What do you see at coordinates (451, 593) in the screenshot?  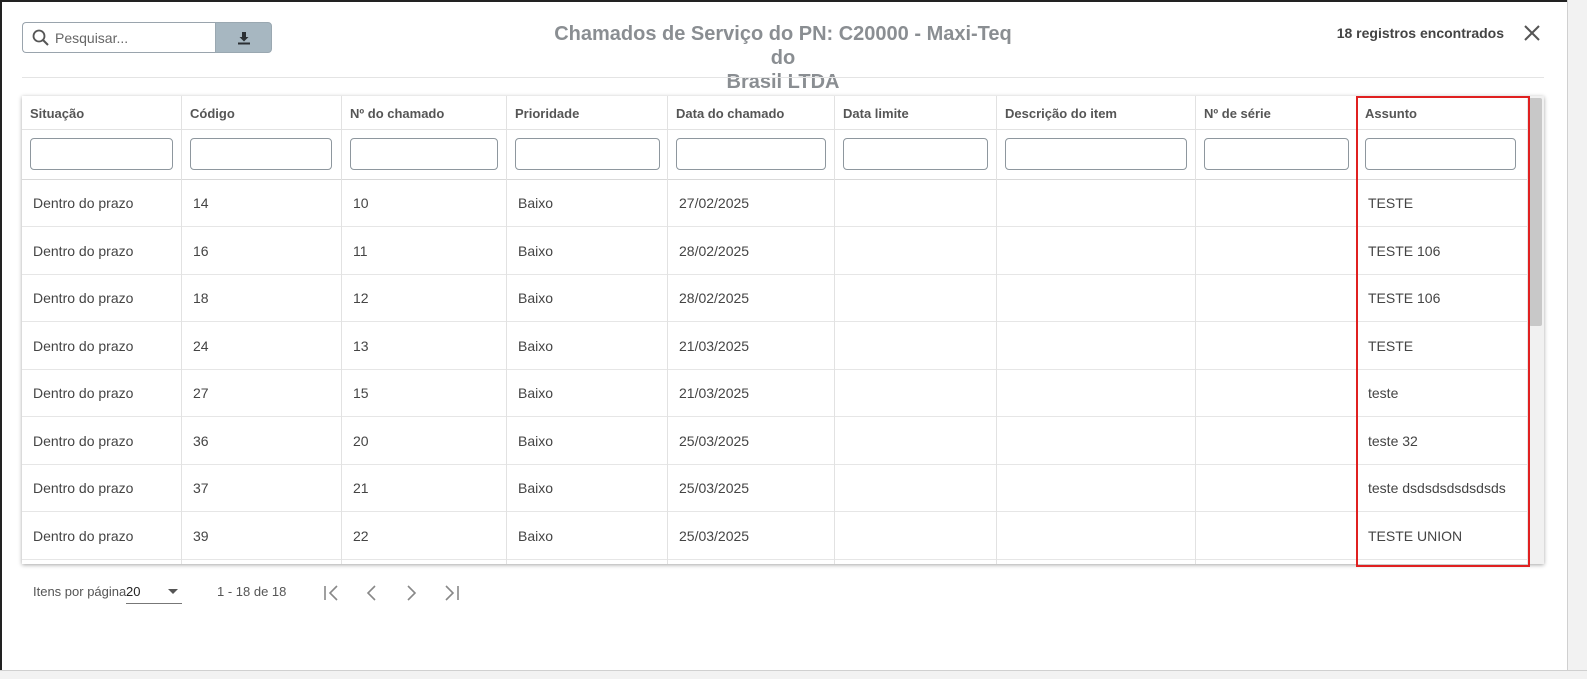 I see `last-page-button` at bounding box center [451, 593].